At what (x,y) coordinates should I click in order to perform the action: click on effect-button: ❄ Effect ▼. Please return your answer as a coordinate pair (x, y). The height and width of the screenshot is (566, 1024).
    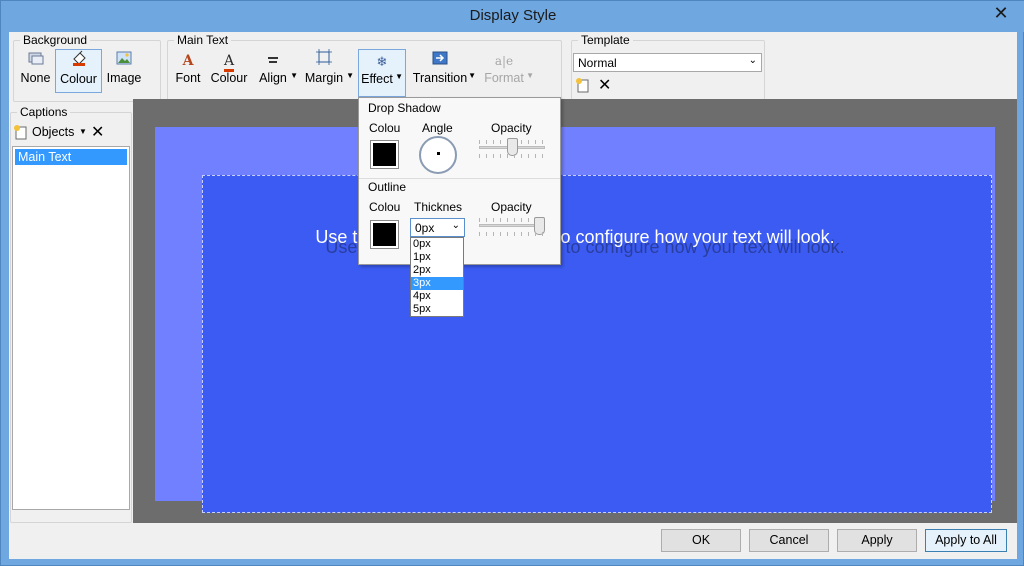
    Looking at the image, I should click on (382, 73).